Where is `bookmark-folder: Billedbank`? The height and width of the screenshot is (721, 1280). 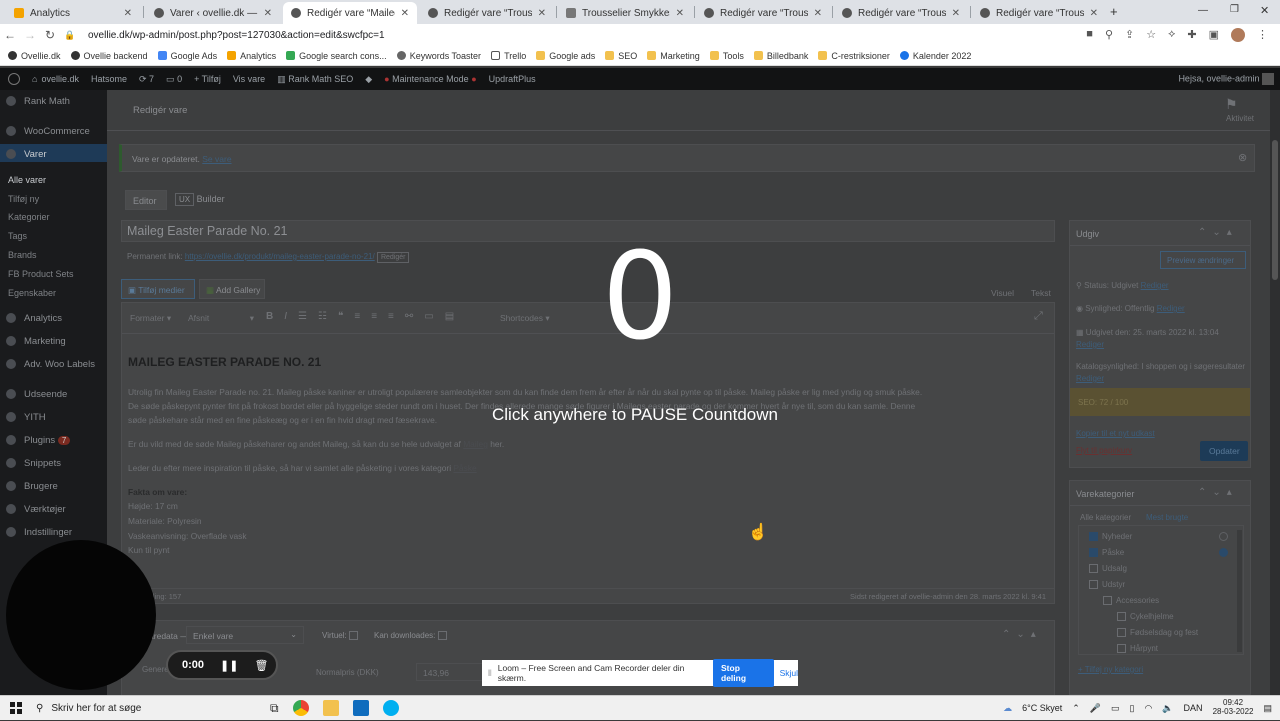
bookmark-folder: Billedbank is located at coordinates (780, 56).